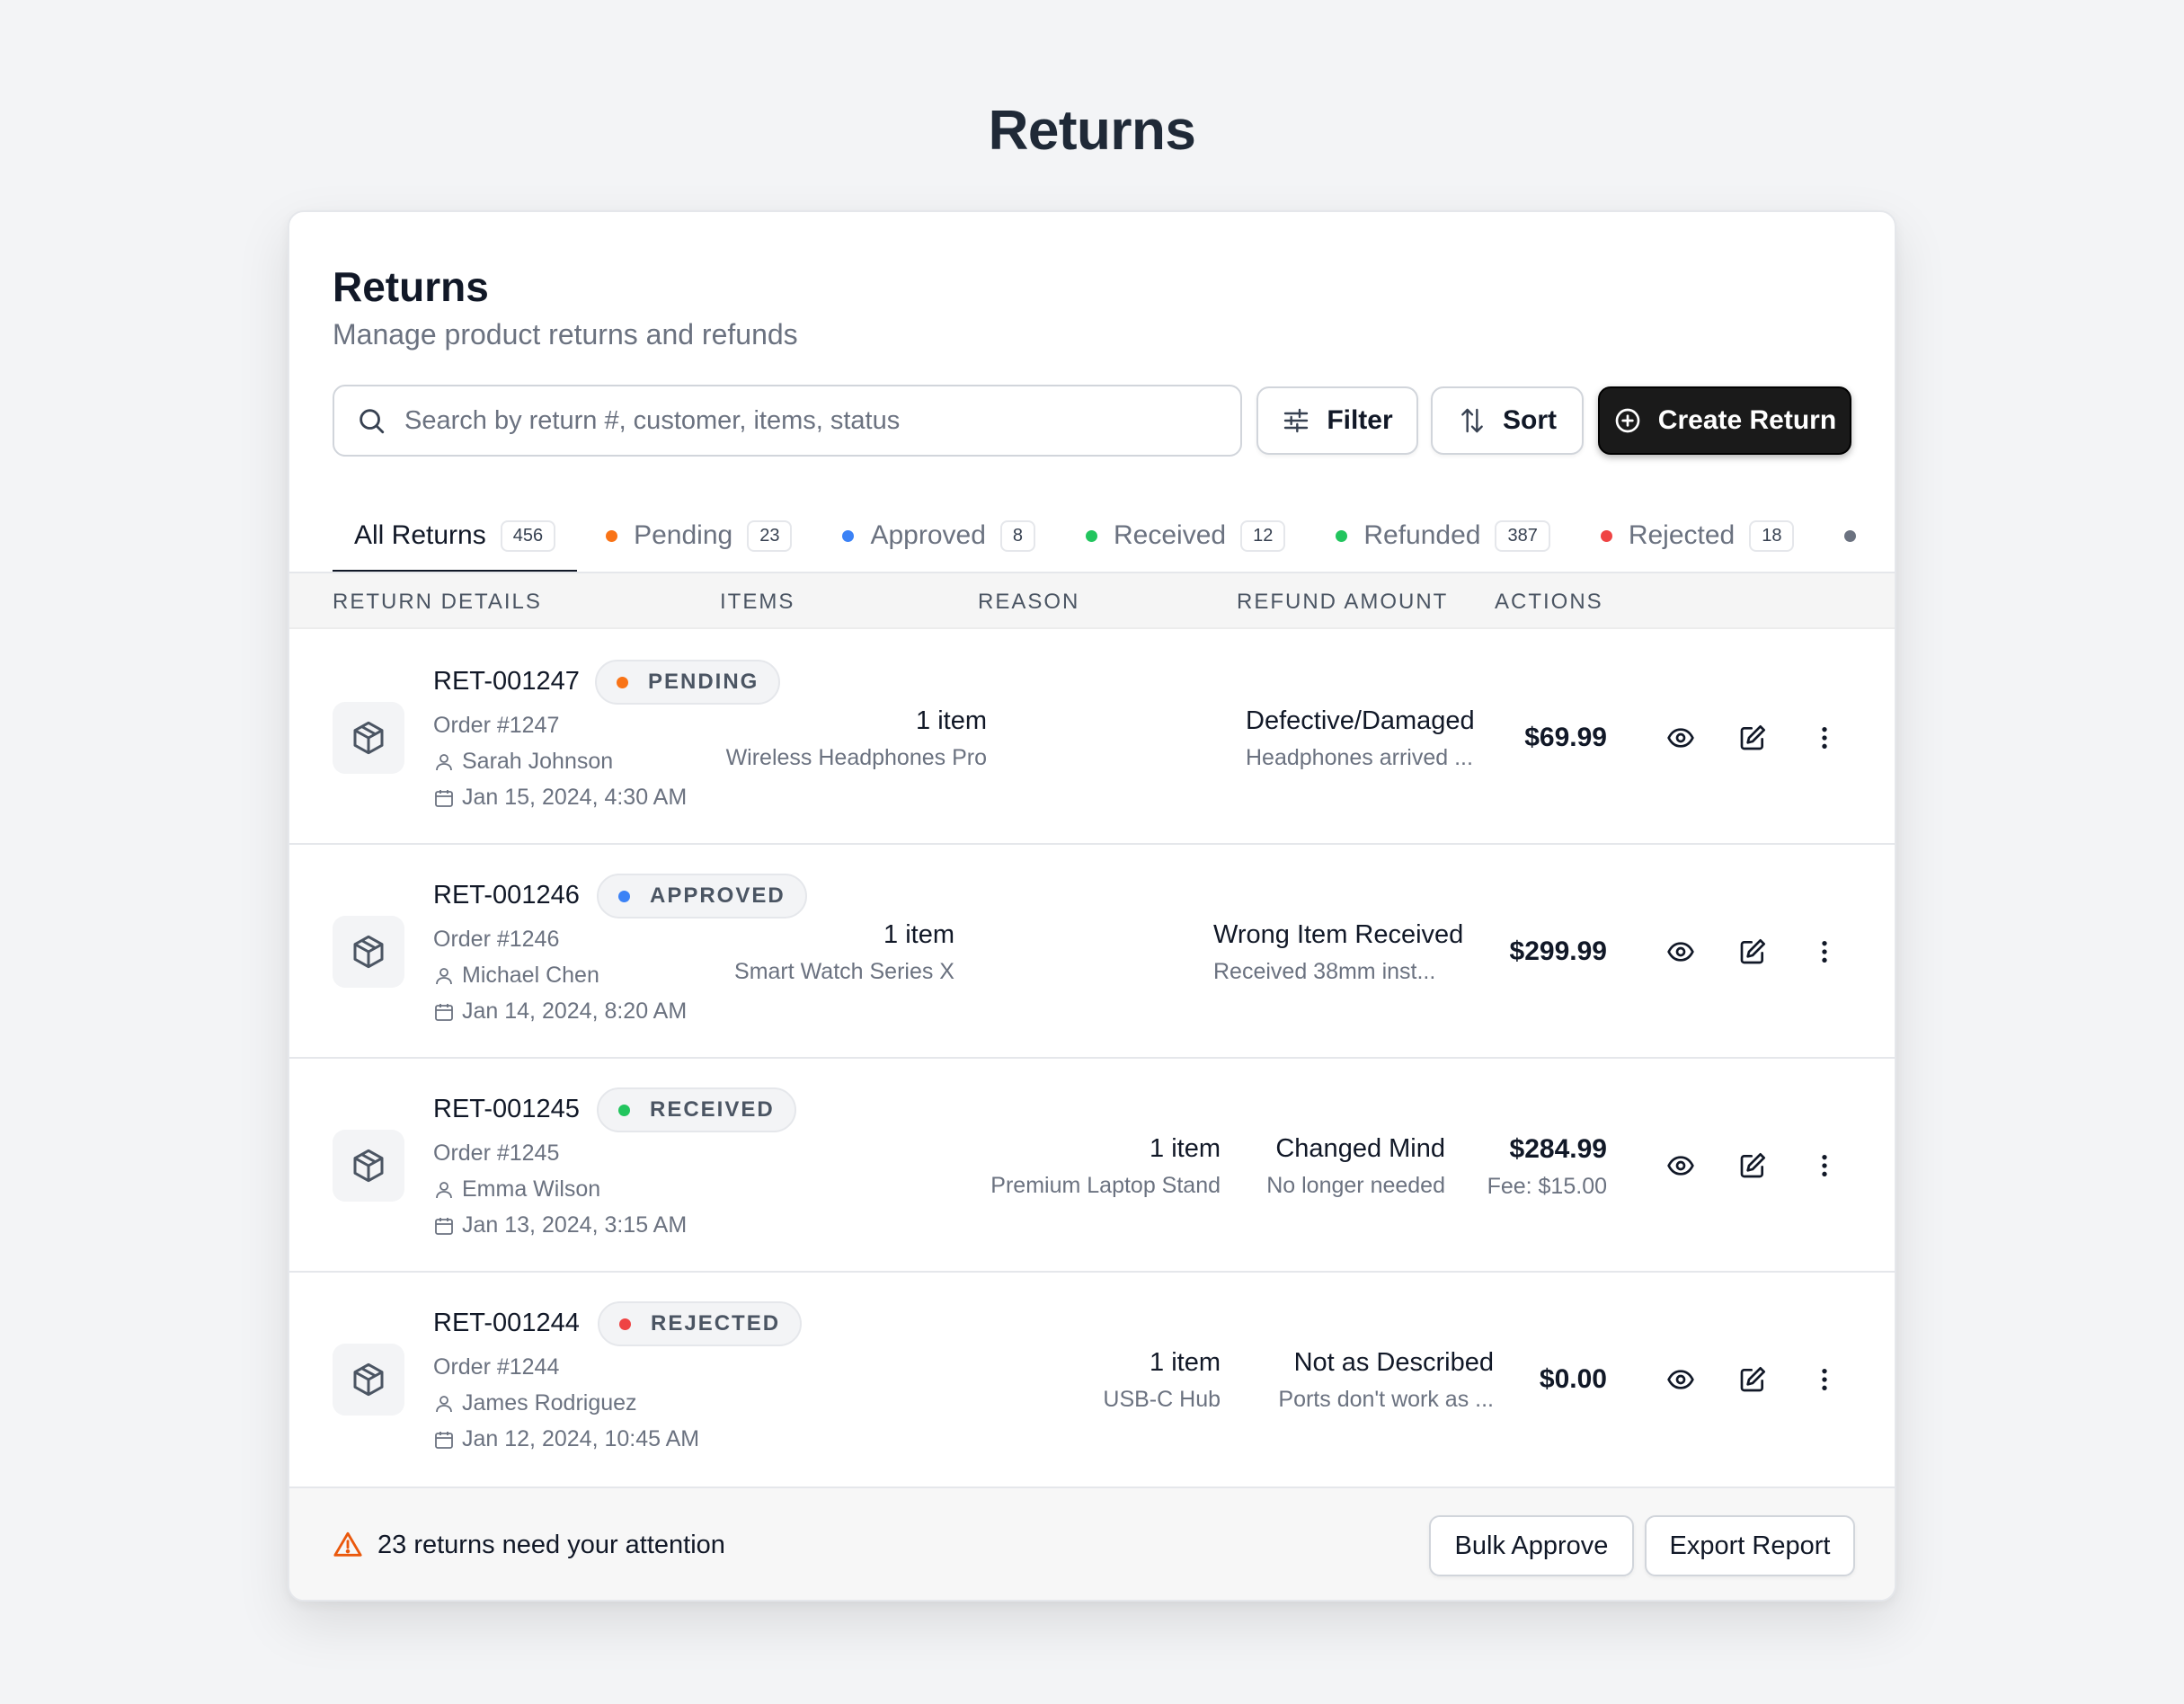 The height and width of the screenshot is (1704, 2184). Describe the element at coordinates (420, 535) in the screenshot. I see `tab-label: All Returns` at that location.